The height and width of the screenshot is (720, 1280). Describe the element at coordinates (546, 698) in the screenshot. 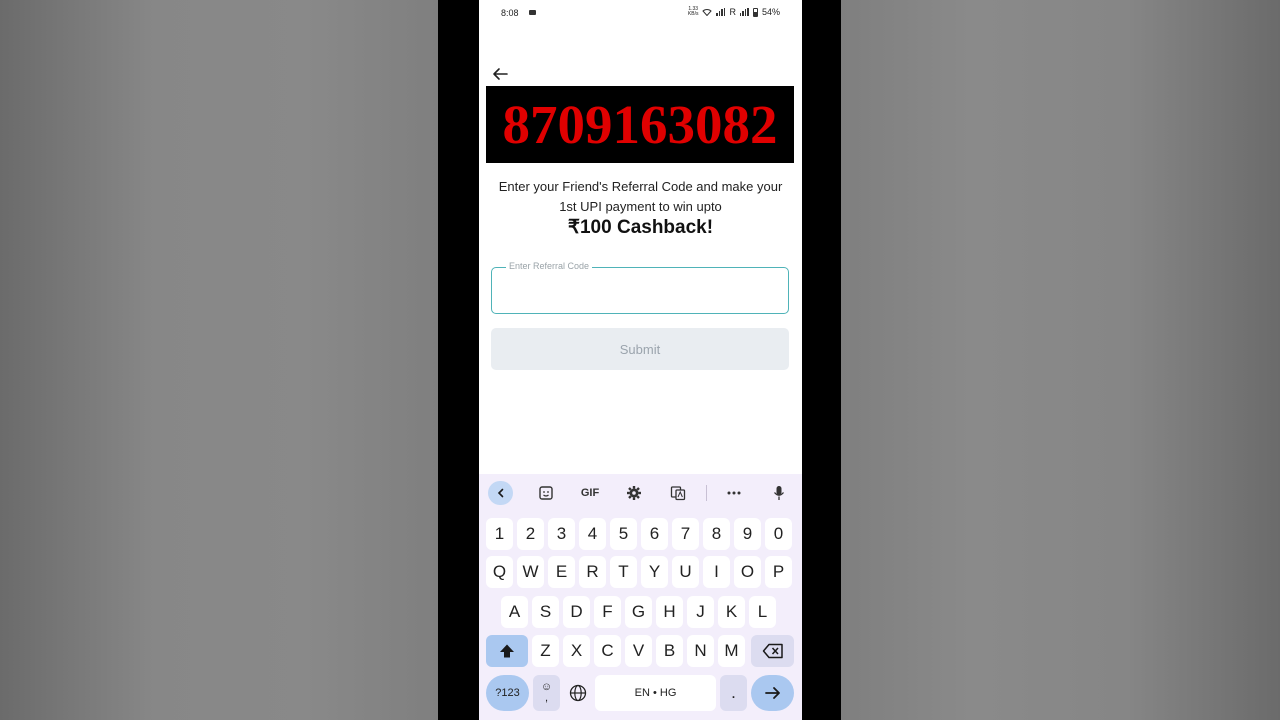

I see `comma-label: ,` at that location.